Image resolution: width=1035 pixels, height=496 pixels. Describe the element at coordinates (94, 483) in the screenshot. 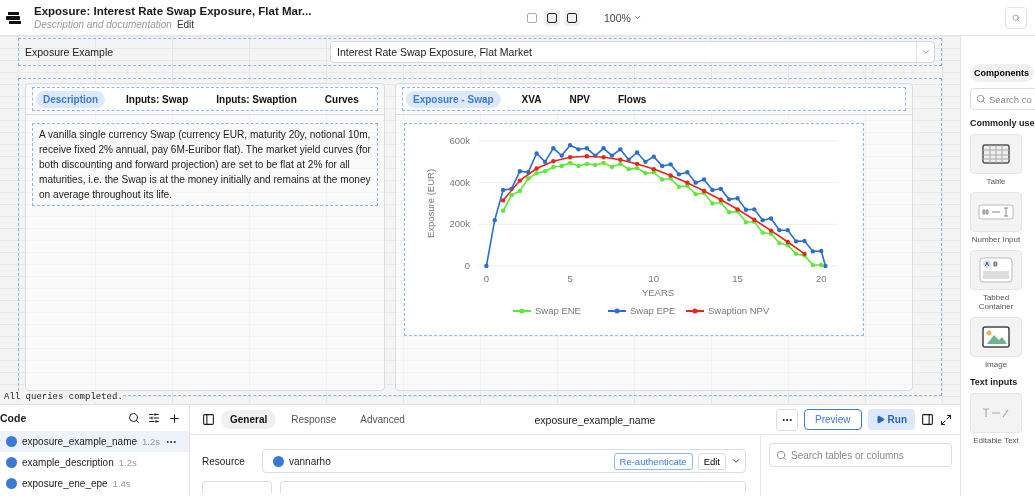

I see `query-item: exposure_ene_epe 1.4s` at that location.